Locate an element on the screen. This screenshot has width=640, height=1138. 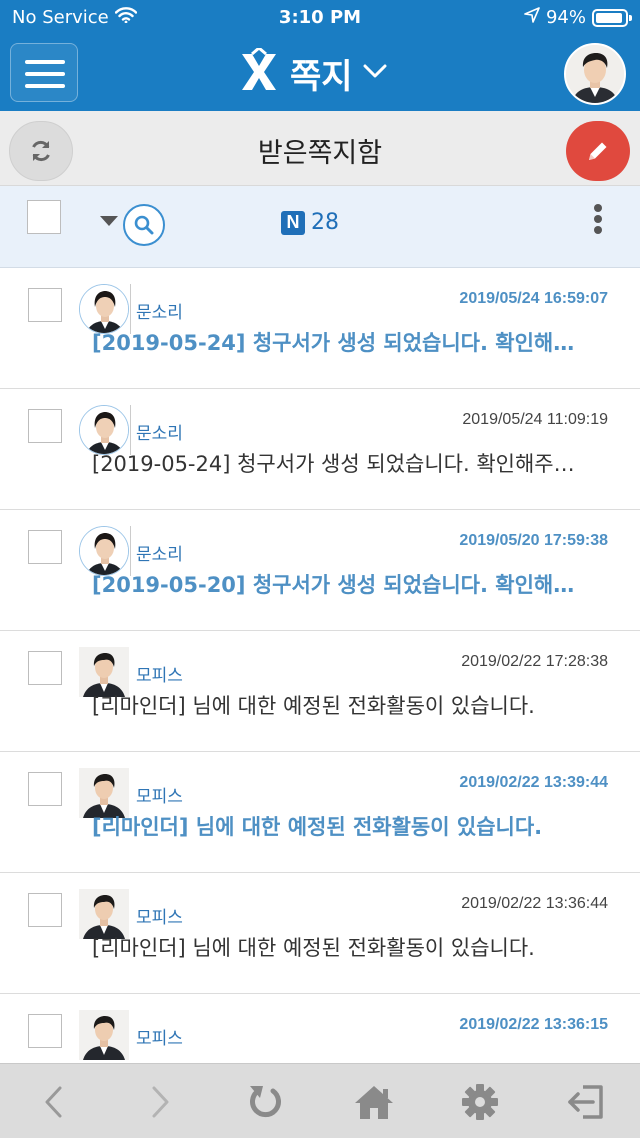
sender-photo is located at coordinates (104, 1035).